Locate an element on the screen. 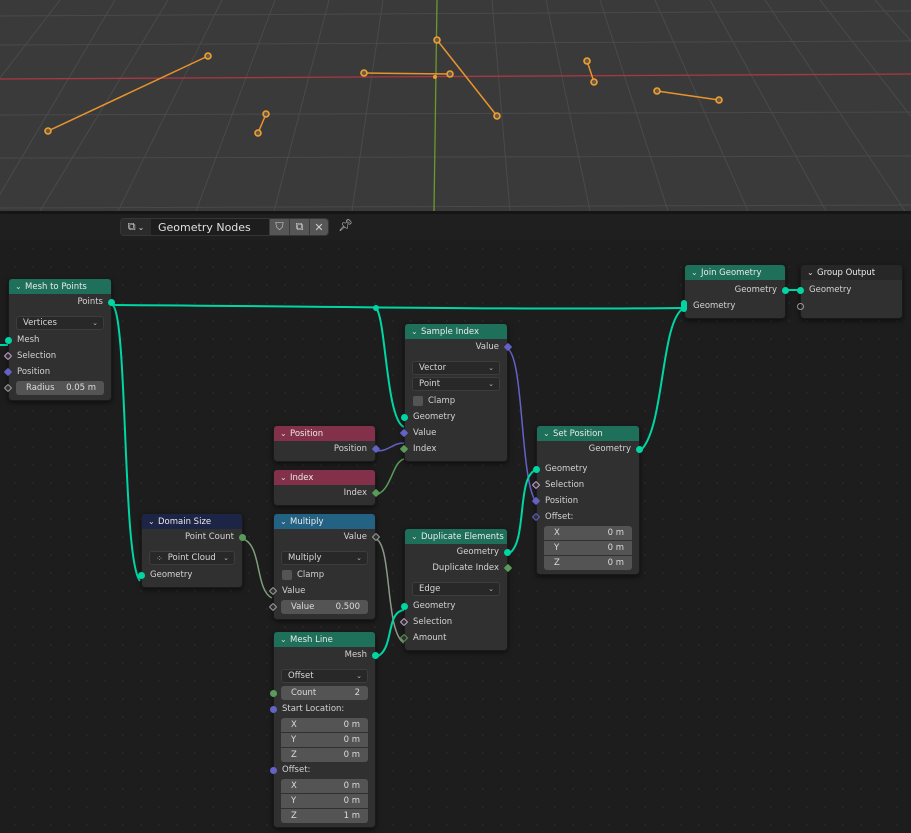 This screenshot has height=833, width=911. socket-label: Position is located at coordinates (34, 372).